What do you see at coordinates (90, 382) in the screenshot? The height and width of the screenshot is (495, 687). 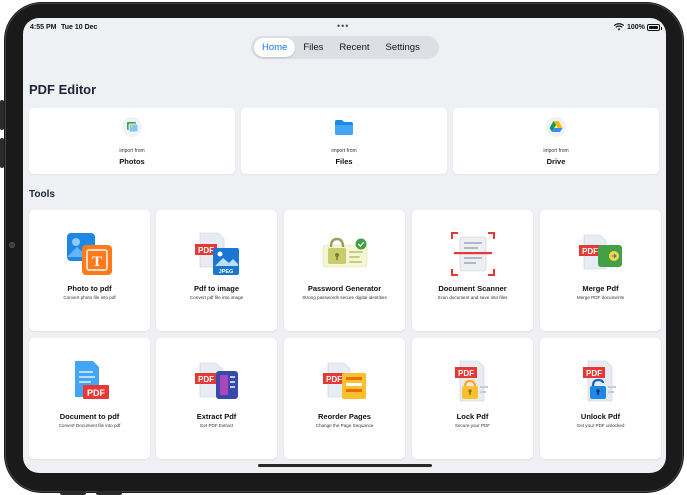 I see `document-to-pdf-icon: PDF` at bounding box center [90, 382].